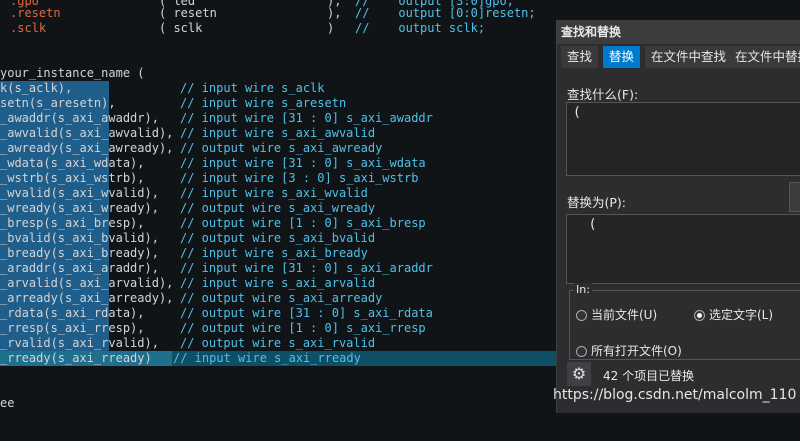 This screenshot has width=800, height=441. What do you see at coordinates (278, 238) in the screenshot?
I see `port-comment: // output wire s_axi_bvalid` at bounding box center [278, 238].